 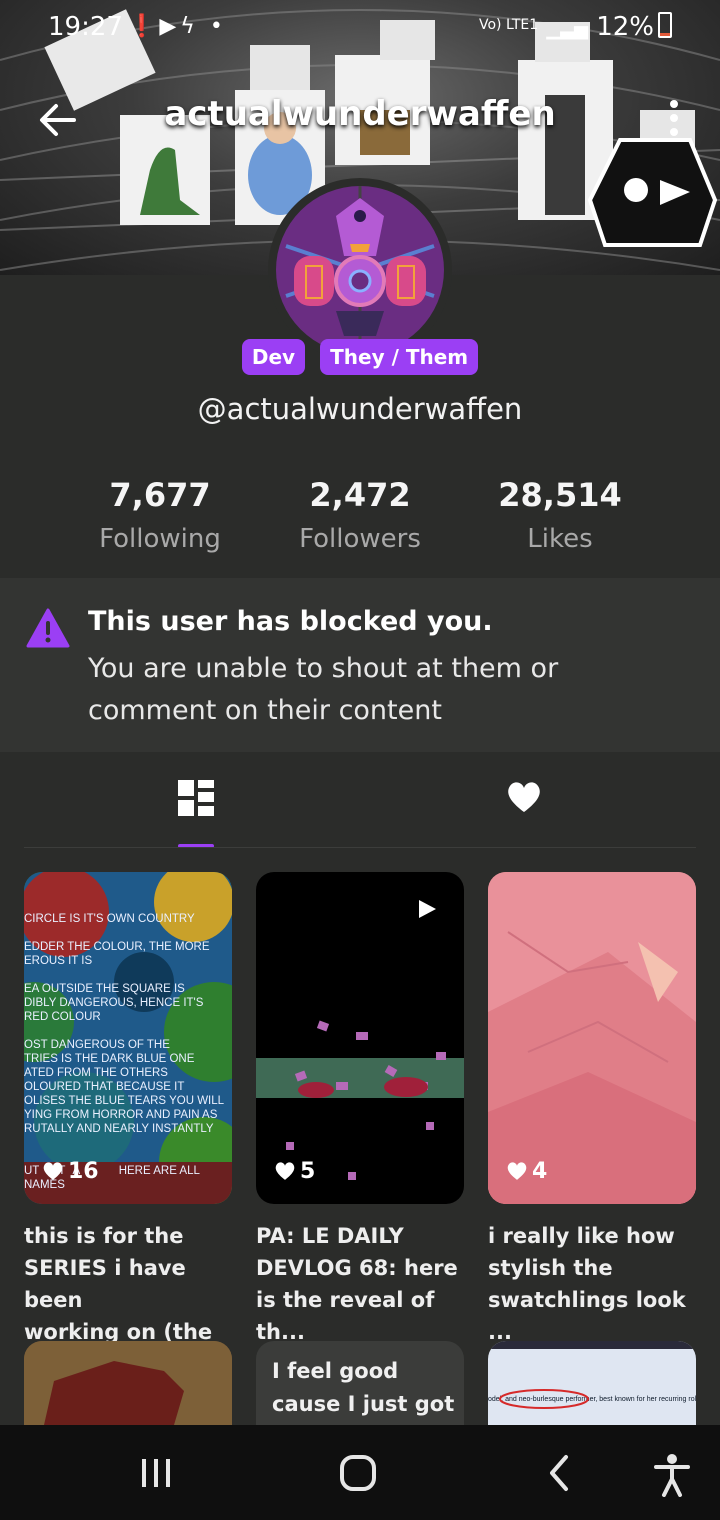 I want to click on profile-badges: Dev They / Them, so click(x=360, y=357).